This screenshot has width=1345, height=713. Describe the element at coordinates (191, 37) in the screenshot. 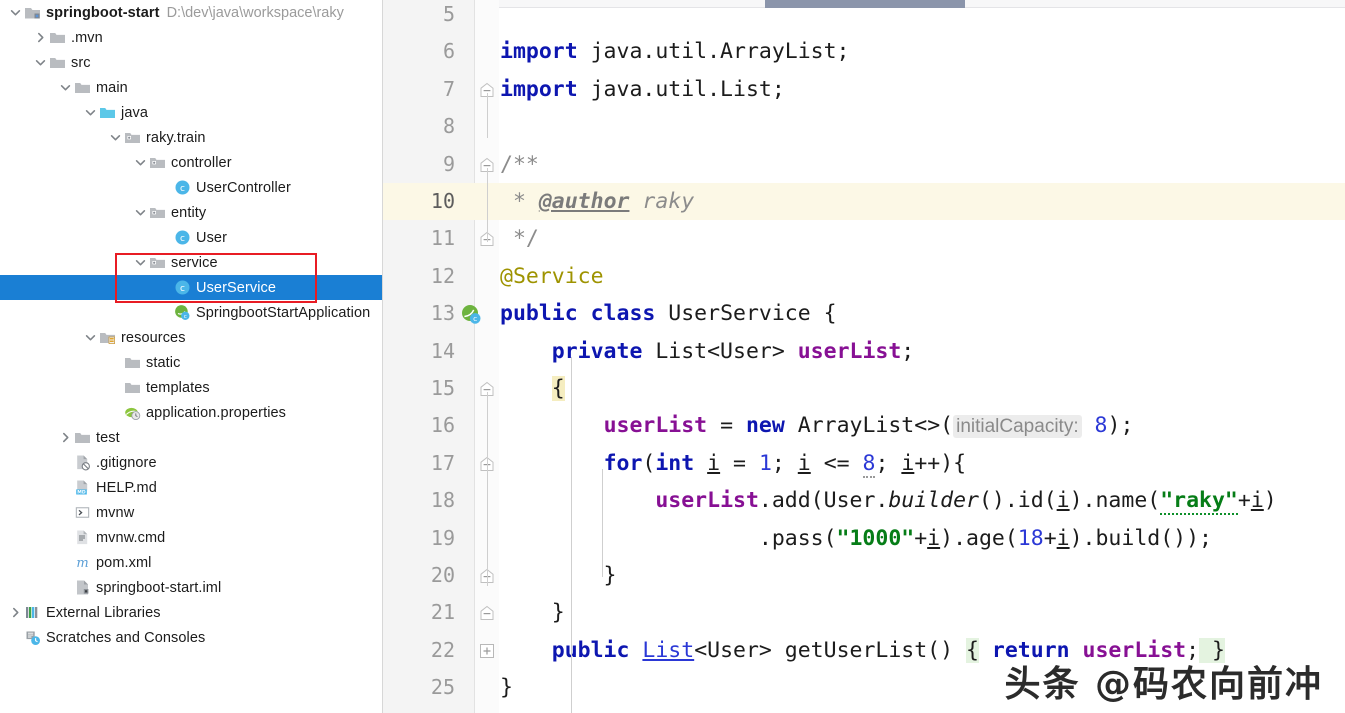

I see `tree-node-mvn: .mvn` at that location.